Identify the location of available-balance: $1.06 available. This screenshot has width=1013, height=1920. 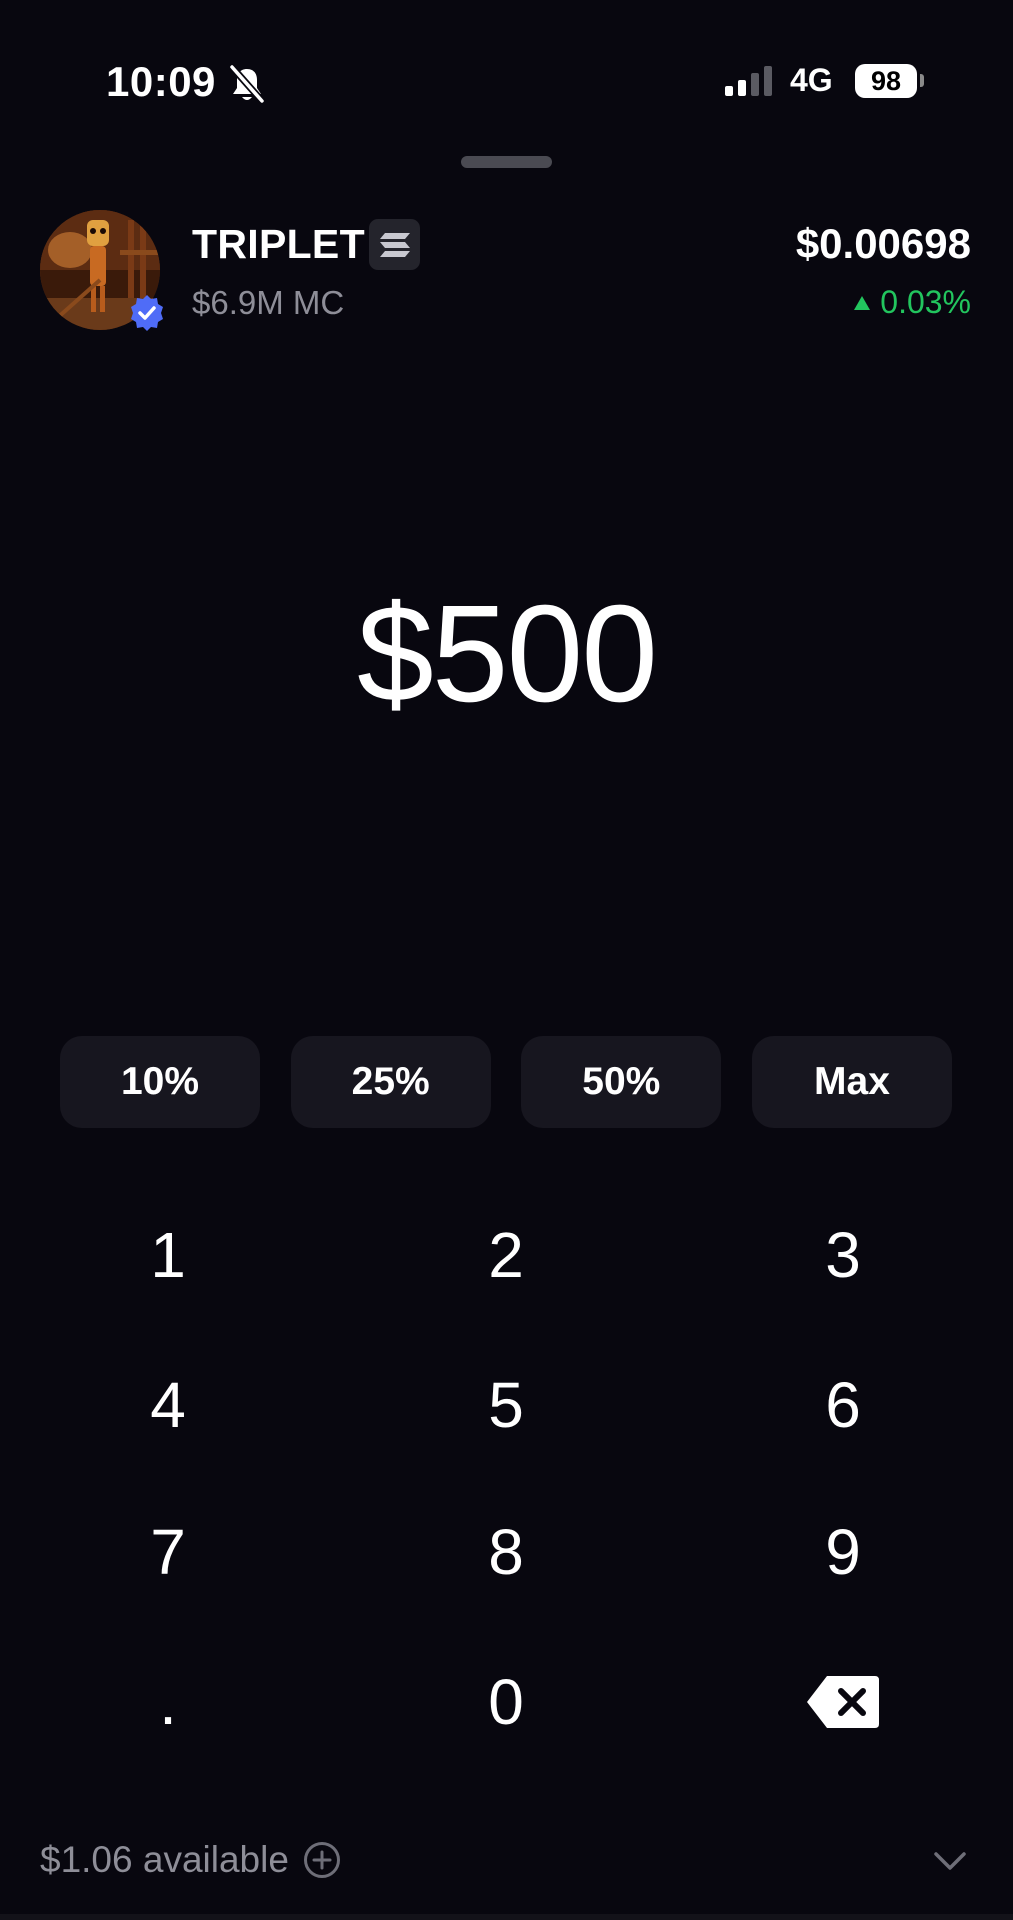
(190, 1860).